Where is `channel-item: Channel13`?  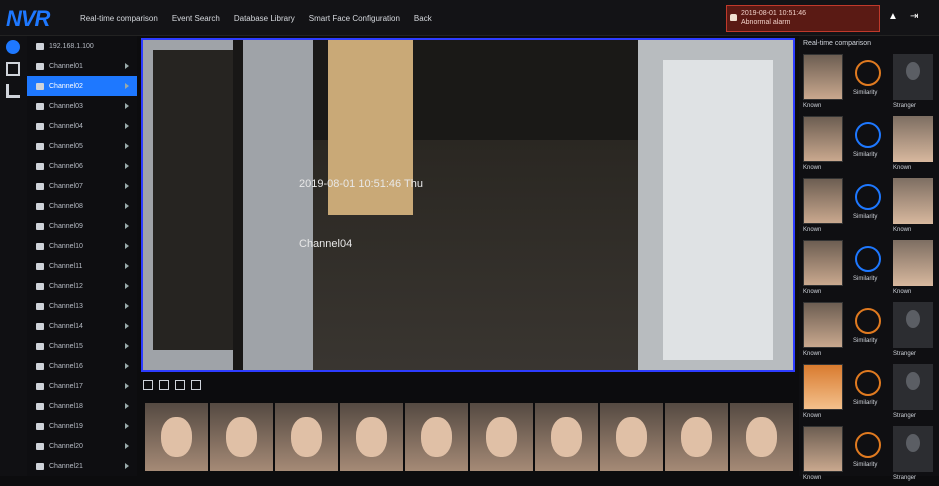
channel-item: Channel13 is located at coordinates (82, 306).